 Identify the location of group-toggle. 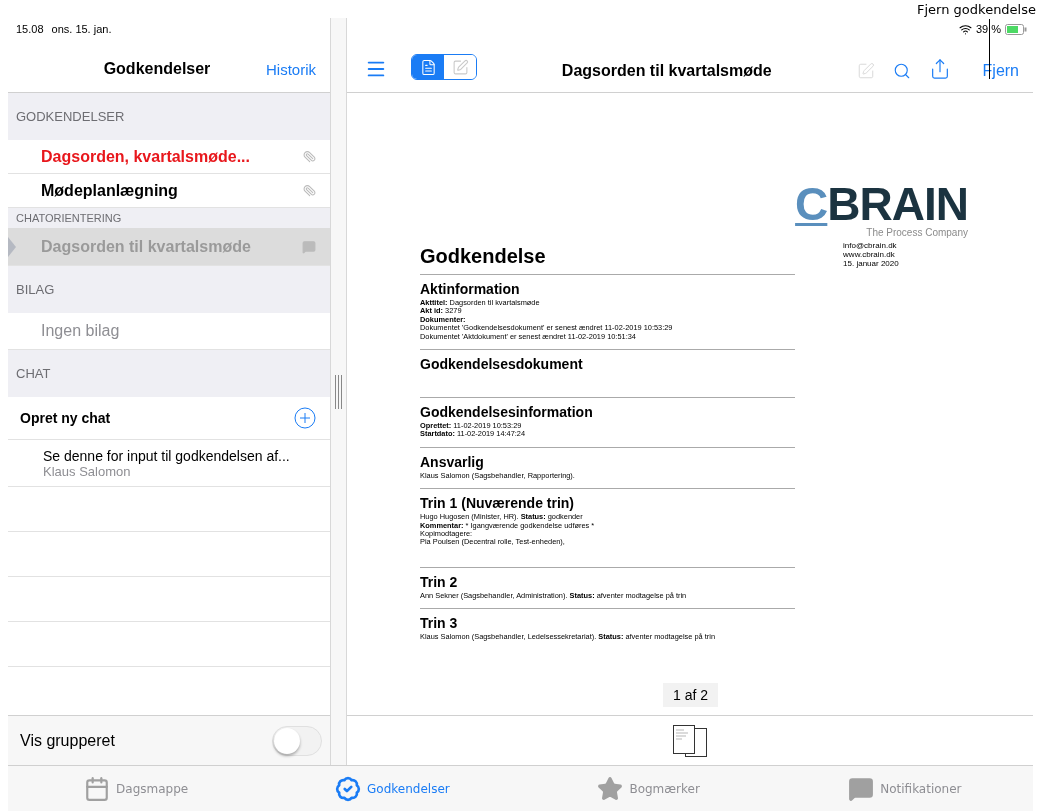
(297, 740).